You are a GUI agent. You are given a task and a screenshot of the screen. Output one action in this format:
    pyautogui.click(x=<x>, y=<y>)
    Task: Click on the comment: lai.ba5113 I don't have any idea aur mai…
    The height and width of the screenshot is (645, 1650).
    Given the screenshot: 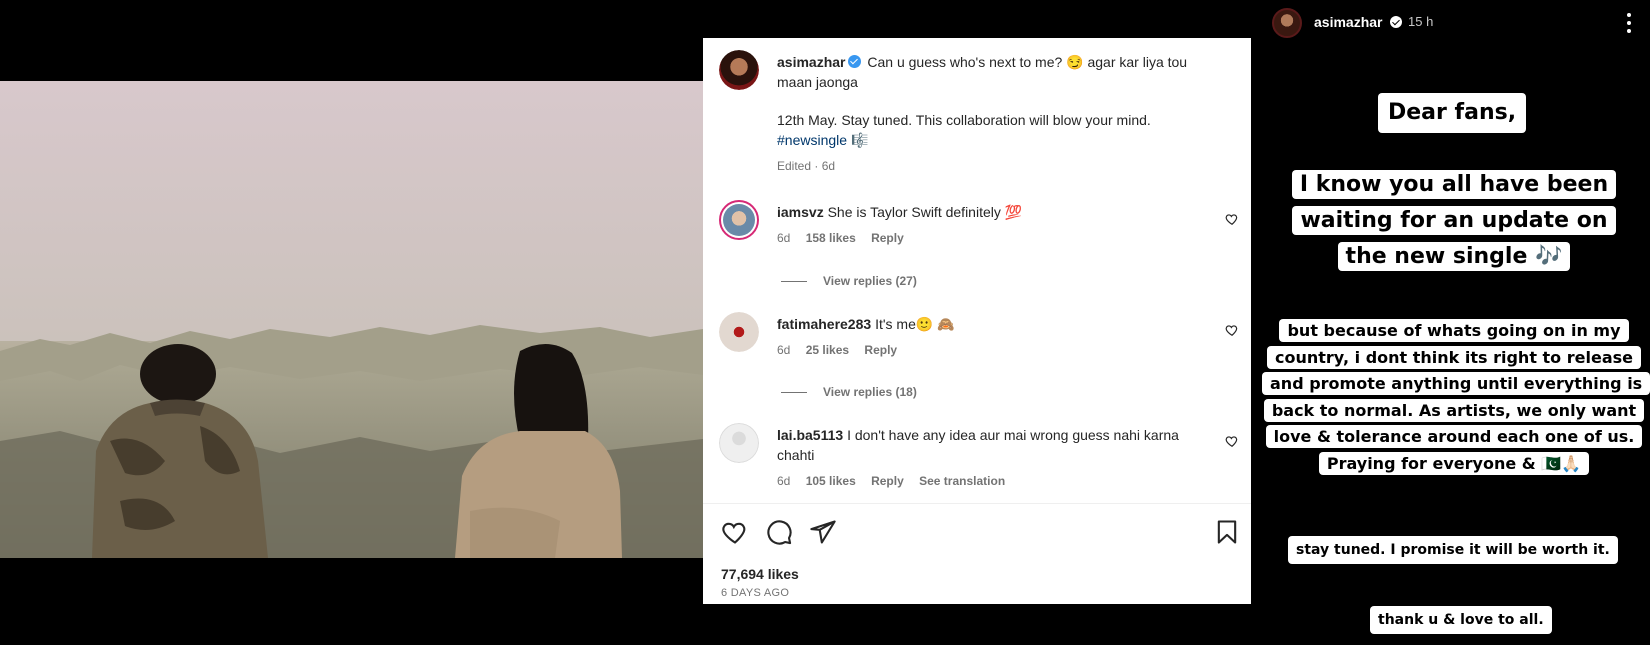 What is the action you would take?
    pyautogui.click(x=987, y=458)
    